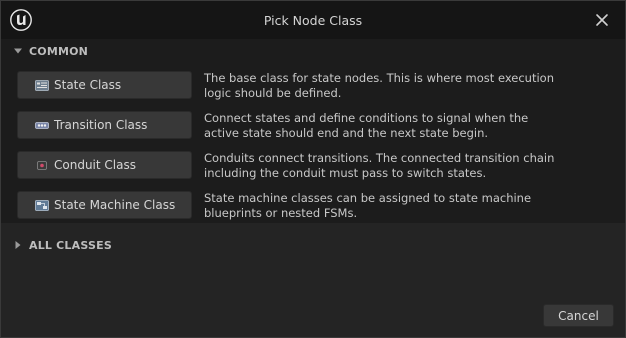 This screenshot has height=338, width=626. What do you see at coordinates (95, 165) in the screenshot?
I see `conduit-class-label: Conduit Class` at bounding box center [95, 165].